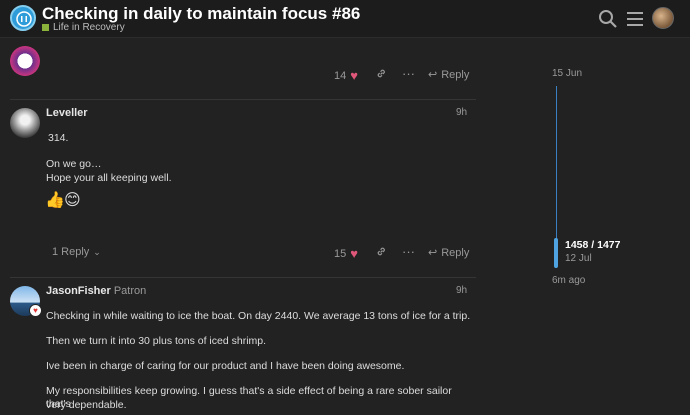 The image size is (690, 415). Describe the element at coordinates (97, 251) in the screenshot. I see `chevron-down-icon: ⌄` at that location.